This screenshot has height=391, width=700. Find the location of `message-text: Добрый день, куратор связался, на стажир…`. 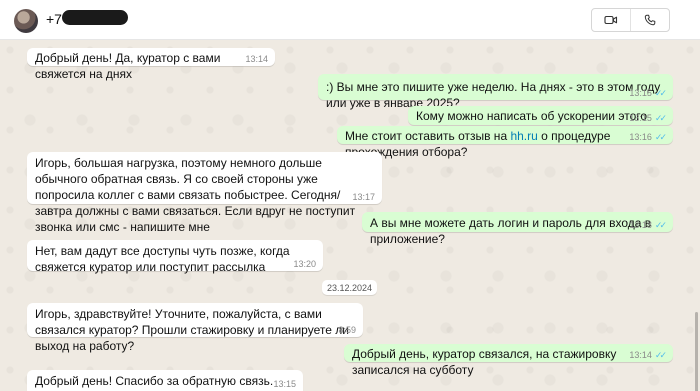

message-text: Добрый день, куратор связался, на стажир… is located at coordinates (484, 362).